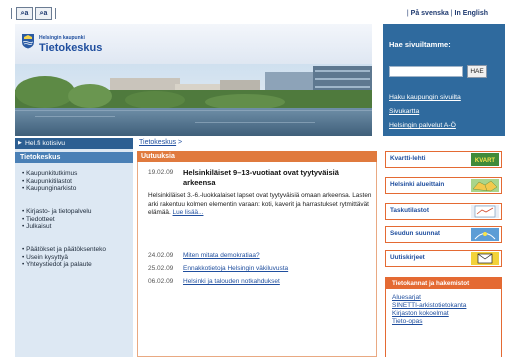 The width and height of the screenshot is (505, 357). What do you see at coordinates (485, 258) in the screenshot?
I see `newsletter-envelope-icon` at bounding box center [485, 258].